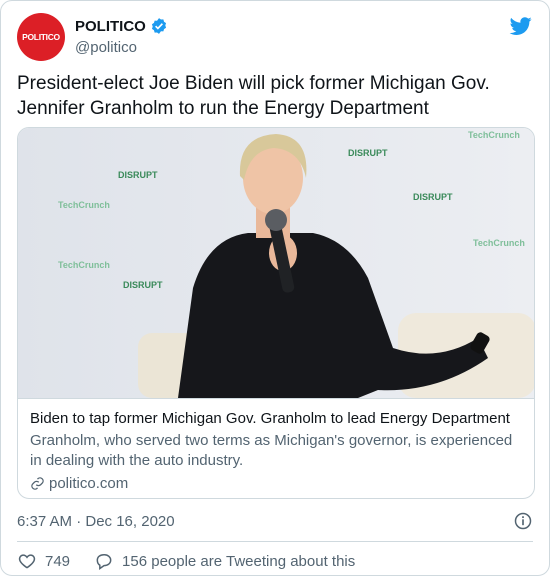  Describe the element at coordinates (239, 561) in the screenshot. I see `conversation-text: 156 people are Tweeting about this` at that location.